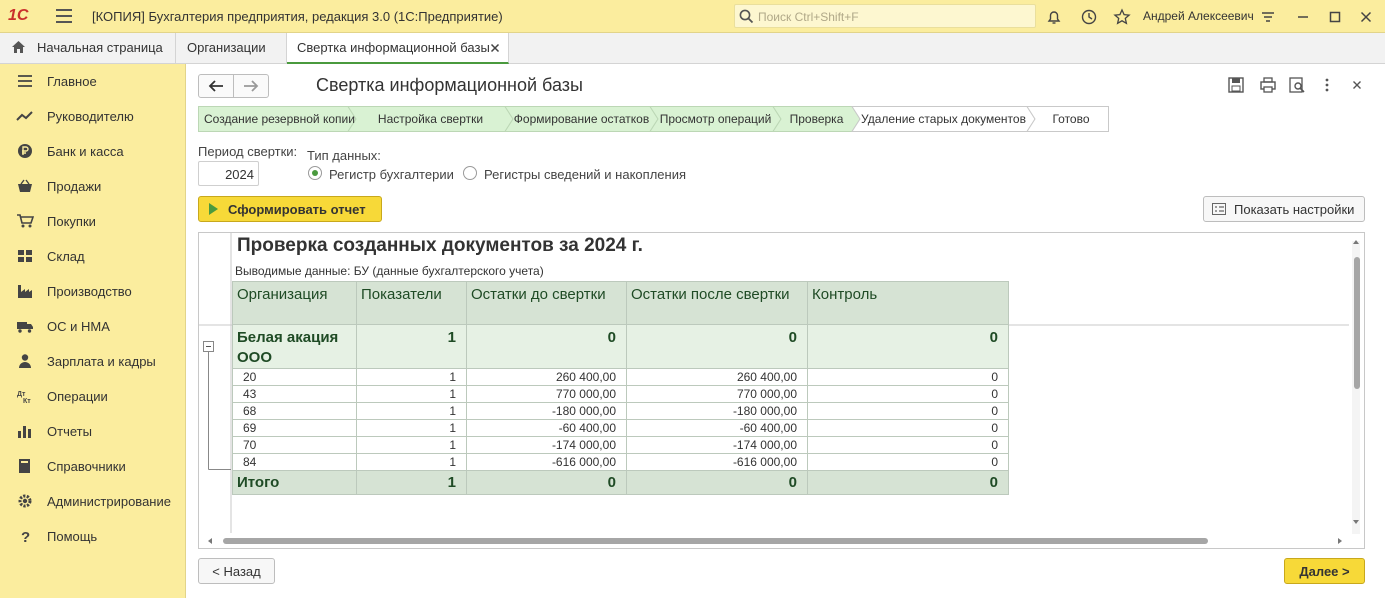 Image resolution: width=1385 pixels, height=598 pixels. I want to click on more-actions-icon, so click(1327, 85).